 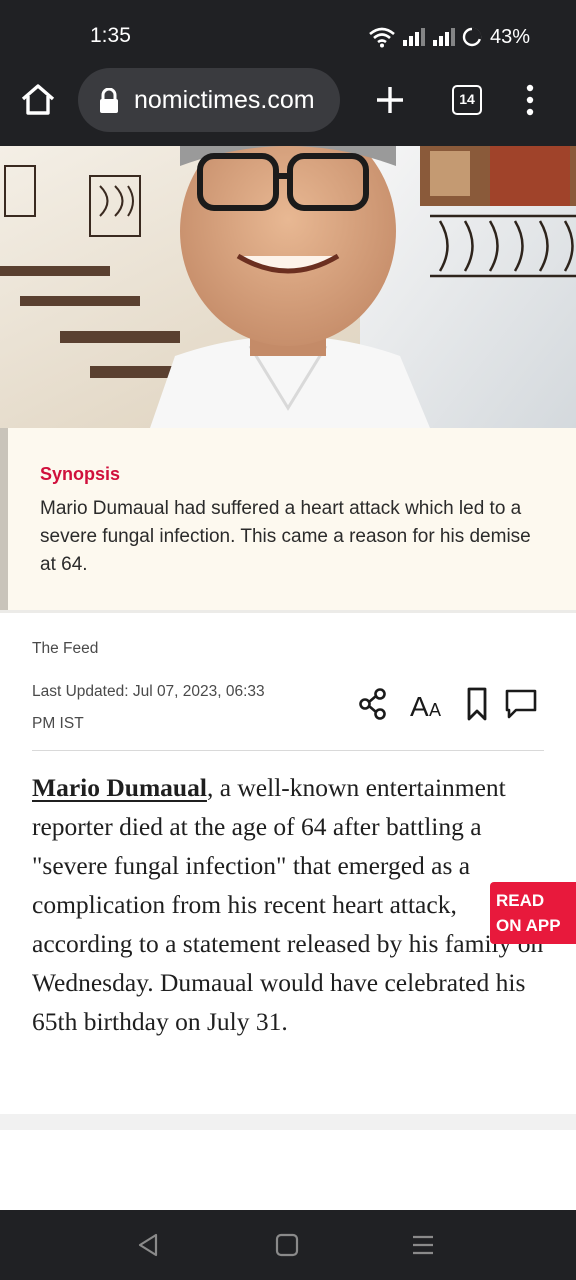 I want to click on last-updated: Last Updated: Jul 07, 2023, 06:33 PM IST, so click(x=148, y=707).